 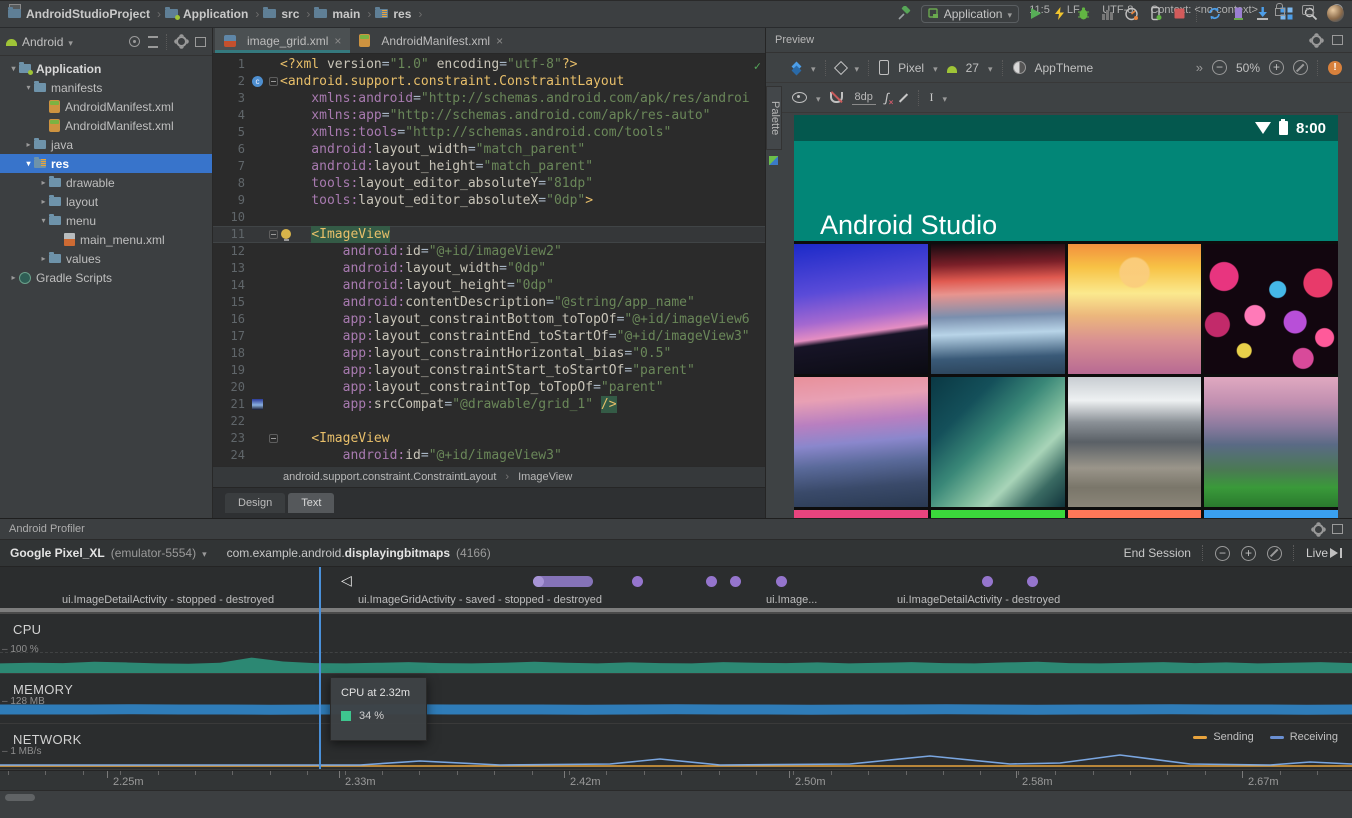 What do you see at coordinates (997, 442) in the screenshot?
I see `photo-chameleon` at bounding box center [997, 442].